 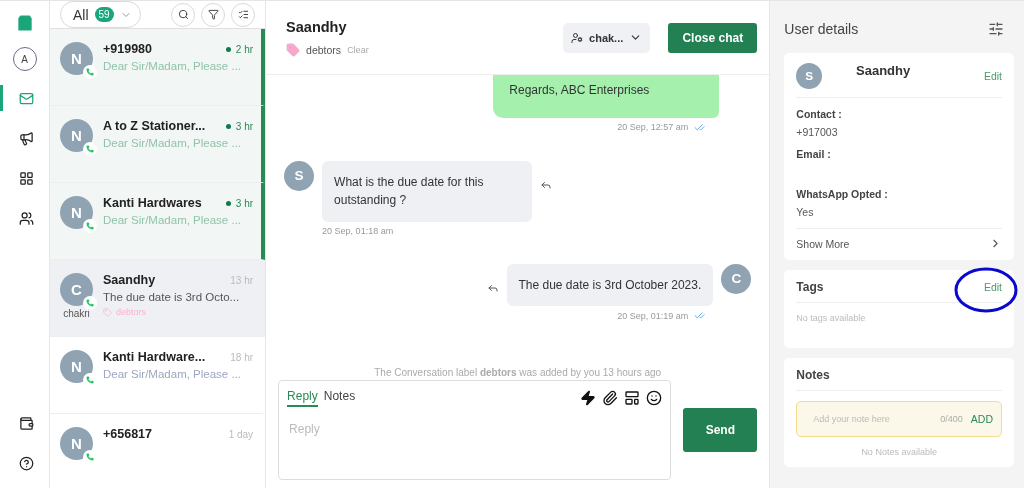 I want to click on sender-avatar: C, so click(x=736, y=278).